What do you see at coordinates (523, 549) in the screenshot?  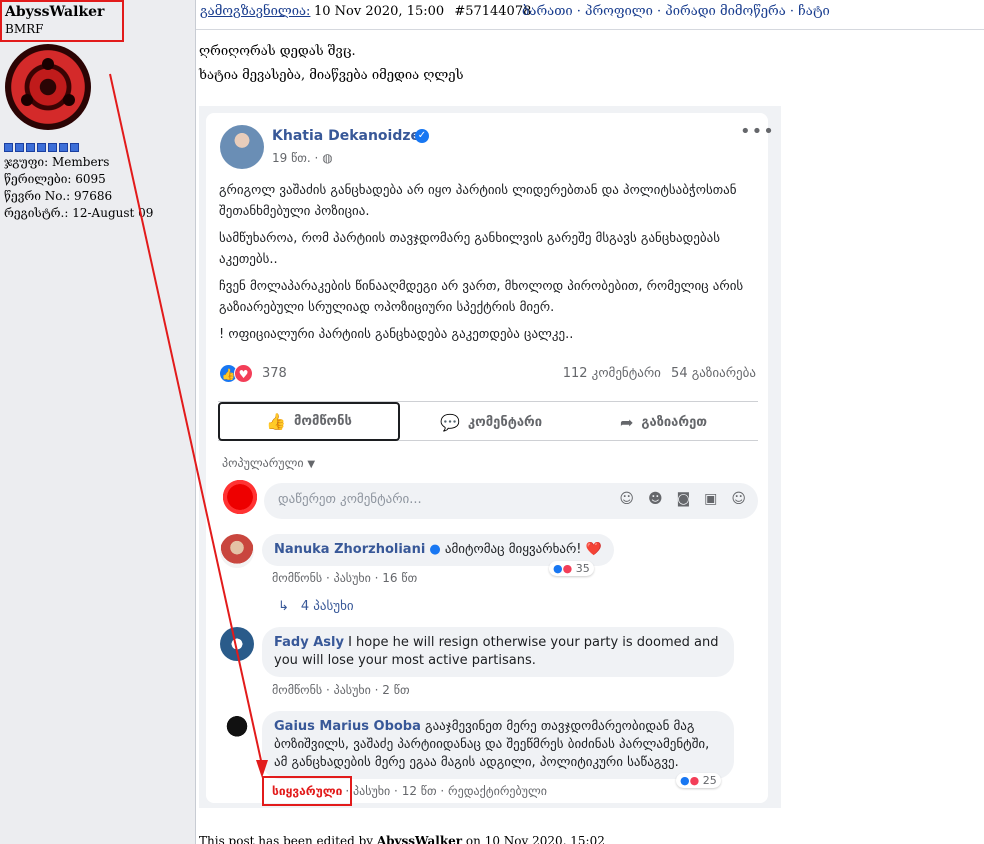 I see `comment-text: ამიტომაც მიყვარხარ! ❤️` at bounding box center [523, 549].